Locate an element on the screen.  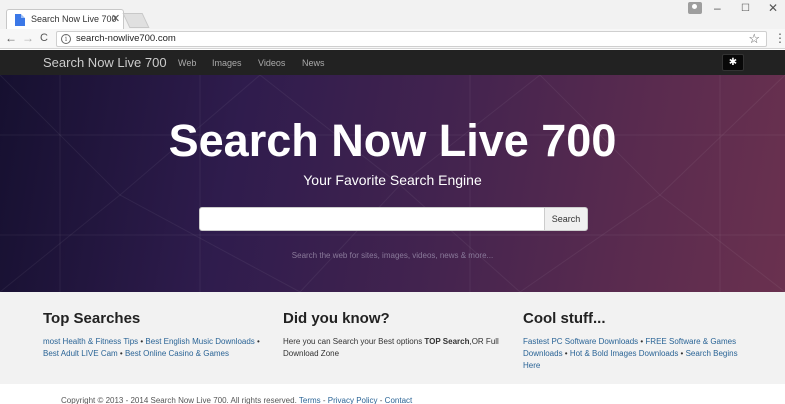
navbar-brand: Search Now Live 700 is located at coordinates (105, 62).